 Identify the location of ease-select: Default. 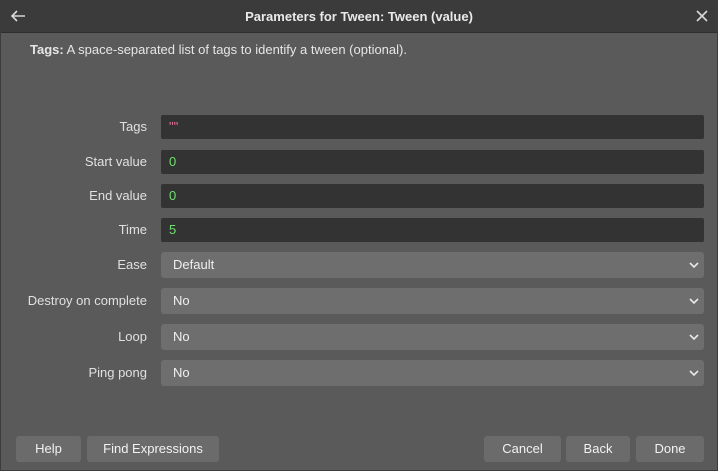
(432, 265).